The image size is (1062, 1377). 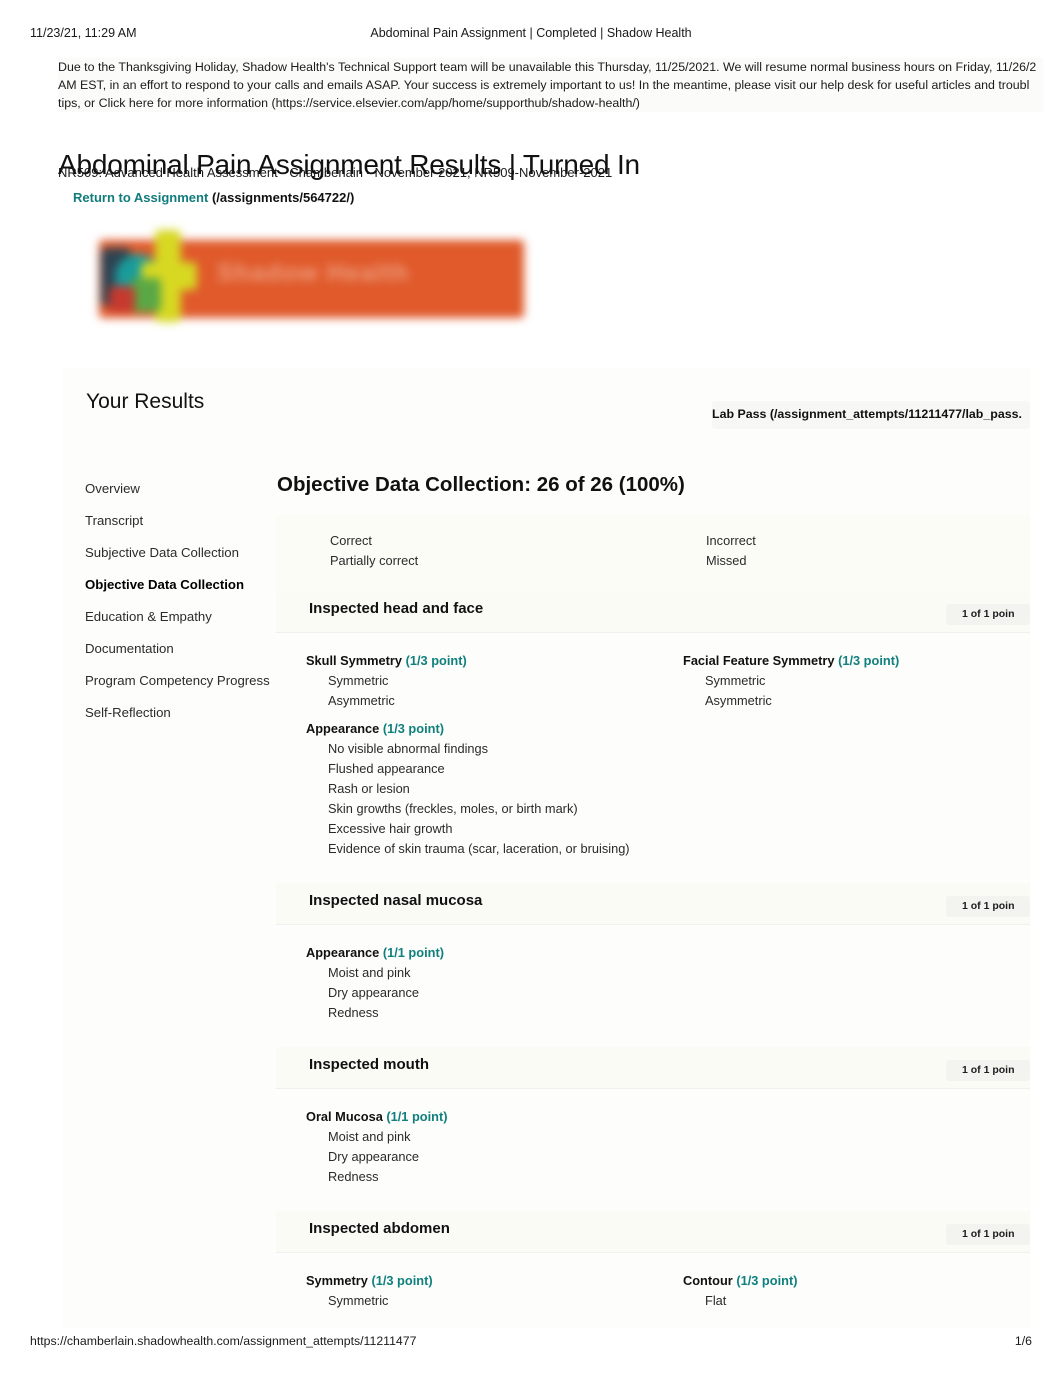 I want to click on sidebar-item-documentation: Documentation, so click(x=185, y=649).